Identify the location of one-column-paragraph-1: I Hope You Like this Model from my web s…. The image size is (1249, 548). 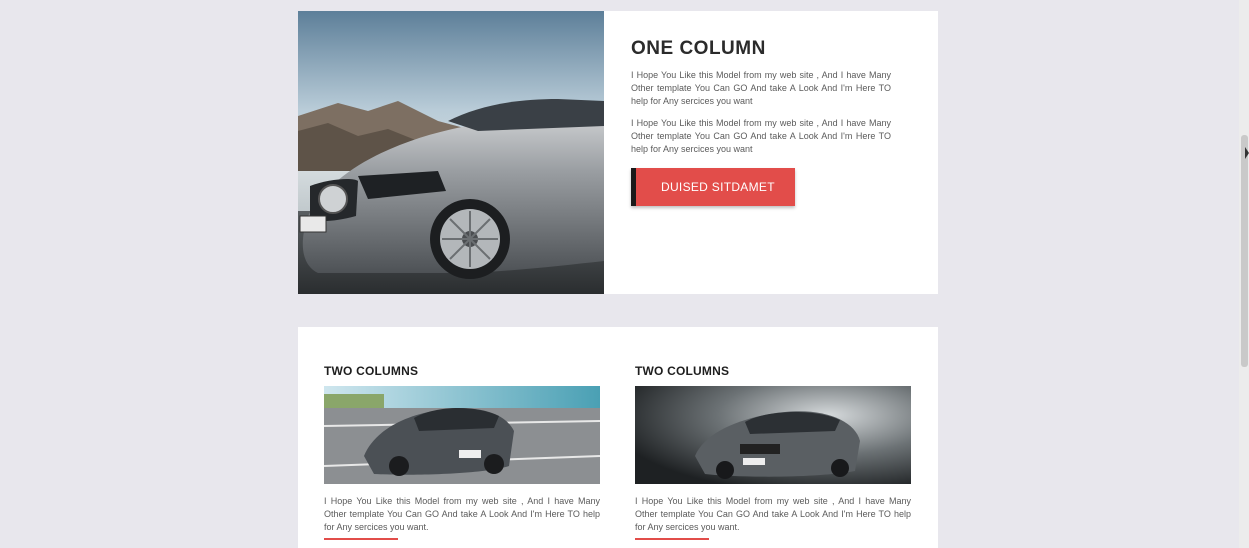
(761, 88).